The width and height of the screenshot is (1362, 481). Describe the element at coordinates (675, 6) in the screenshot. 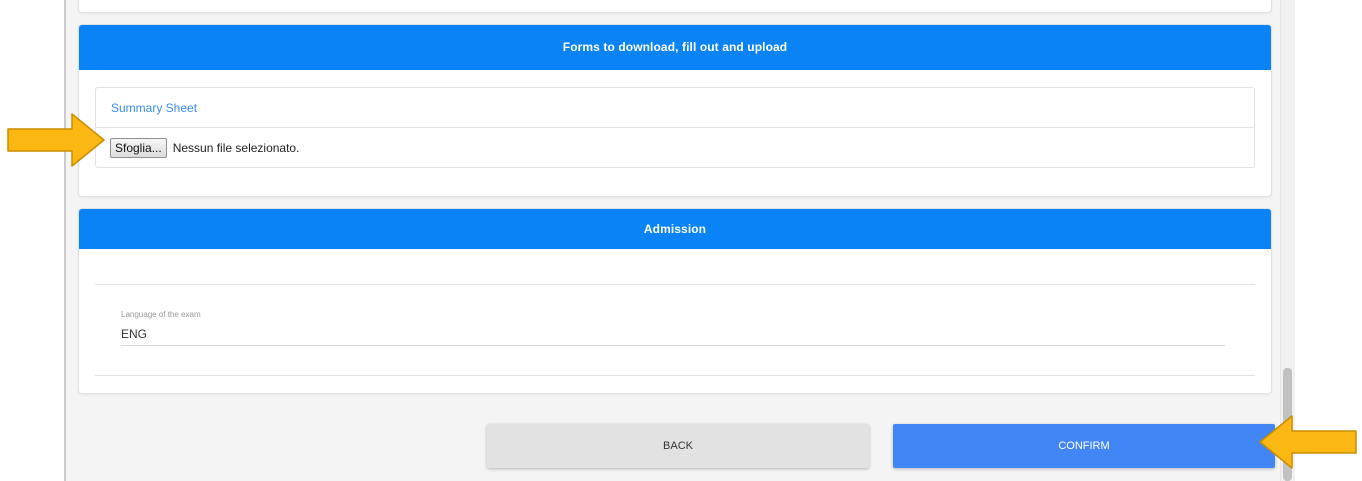

I see `previous-card-edge` at that location.